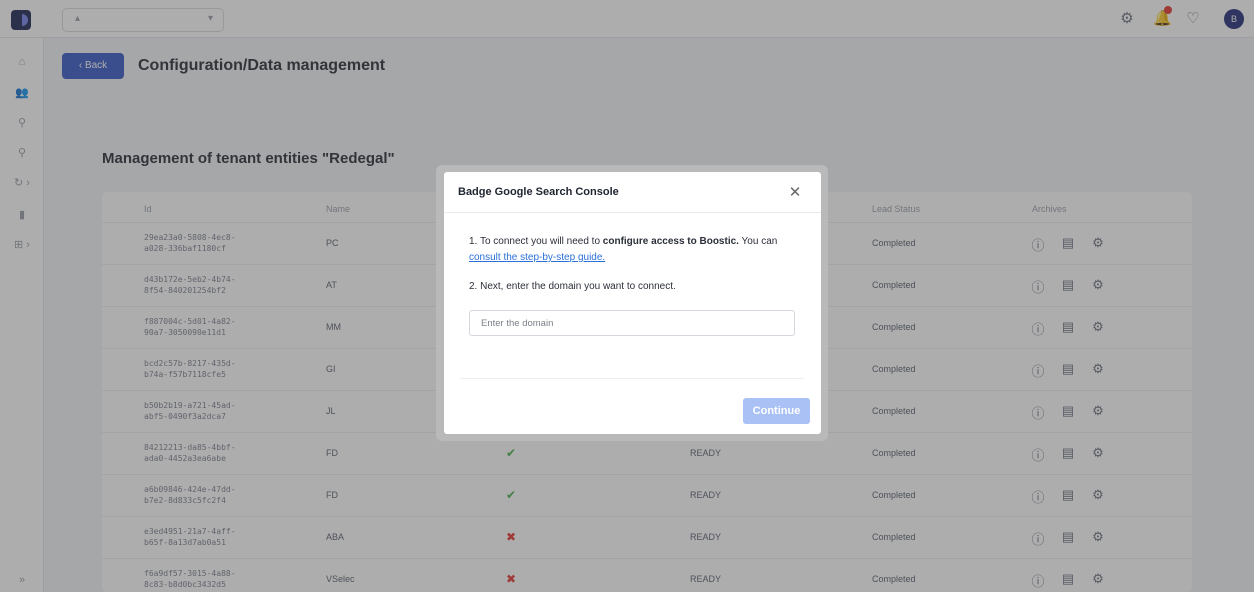 This screenshot has height=592, width=1254. I want to click on modal-title: Badge Google Search Console, so click(538, 192).